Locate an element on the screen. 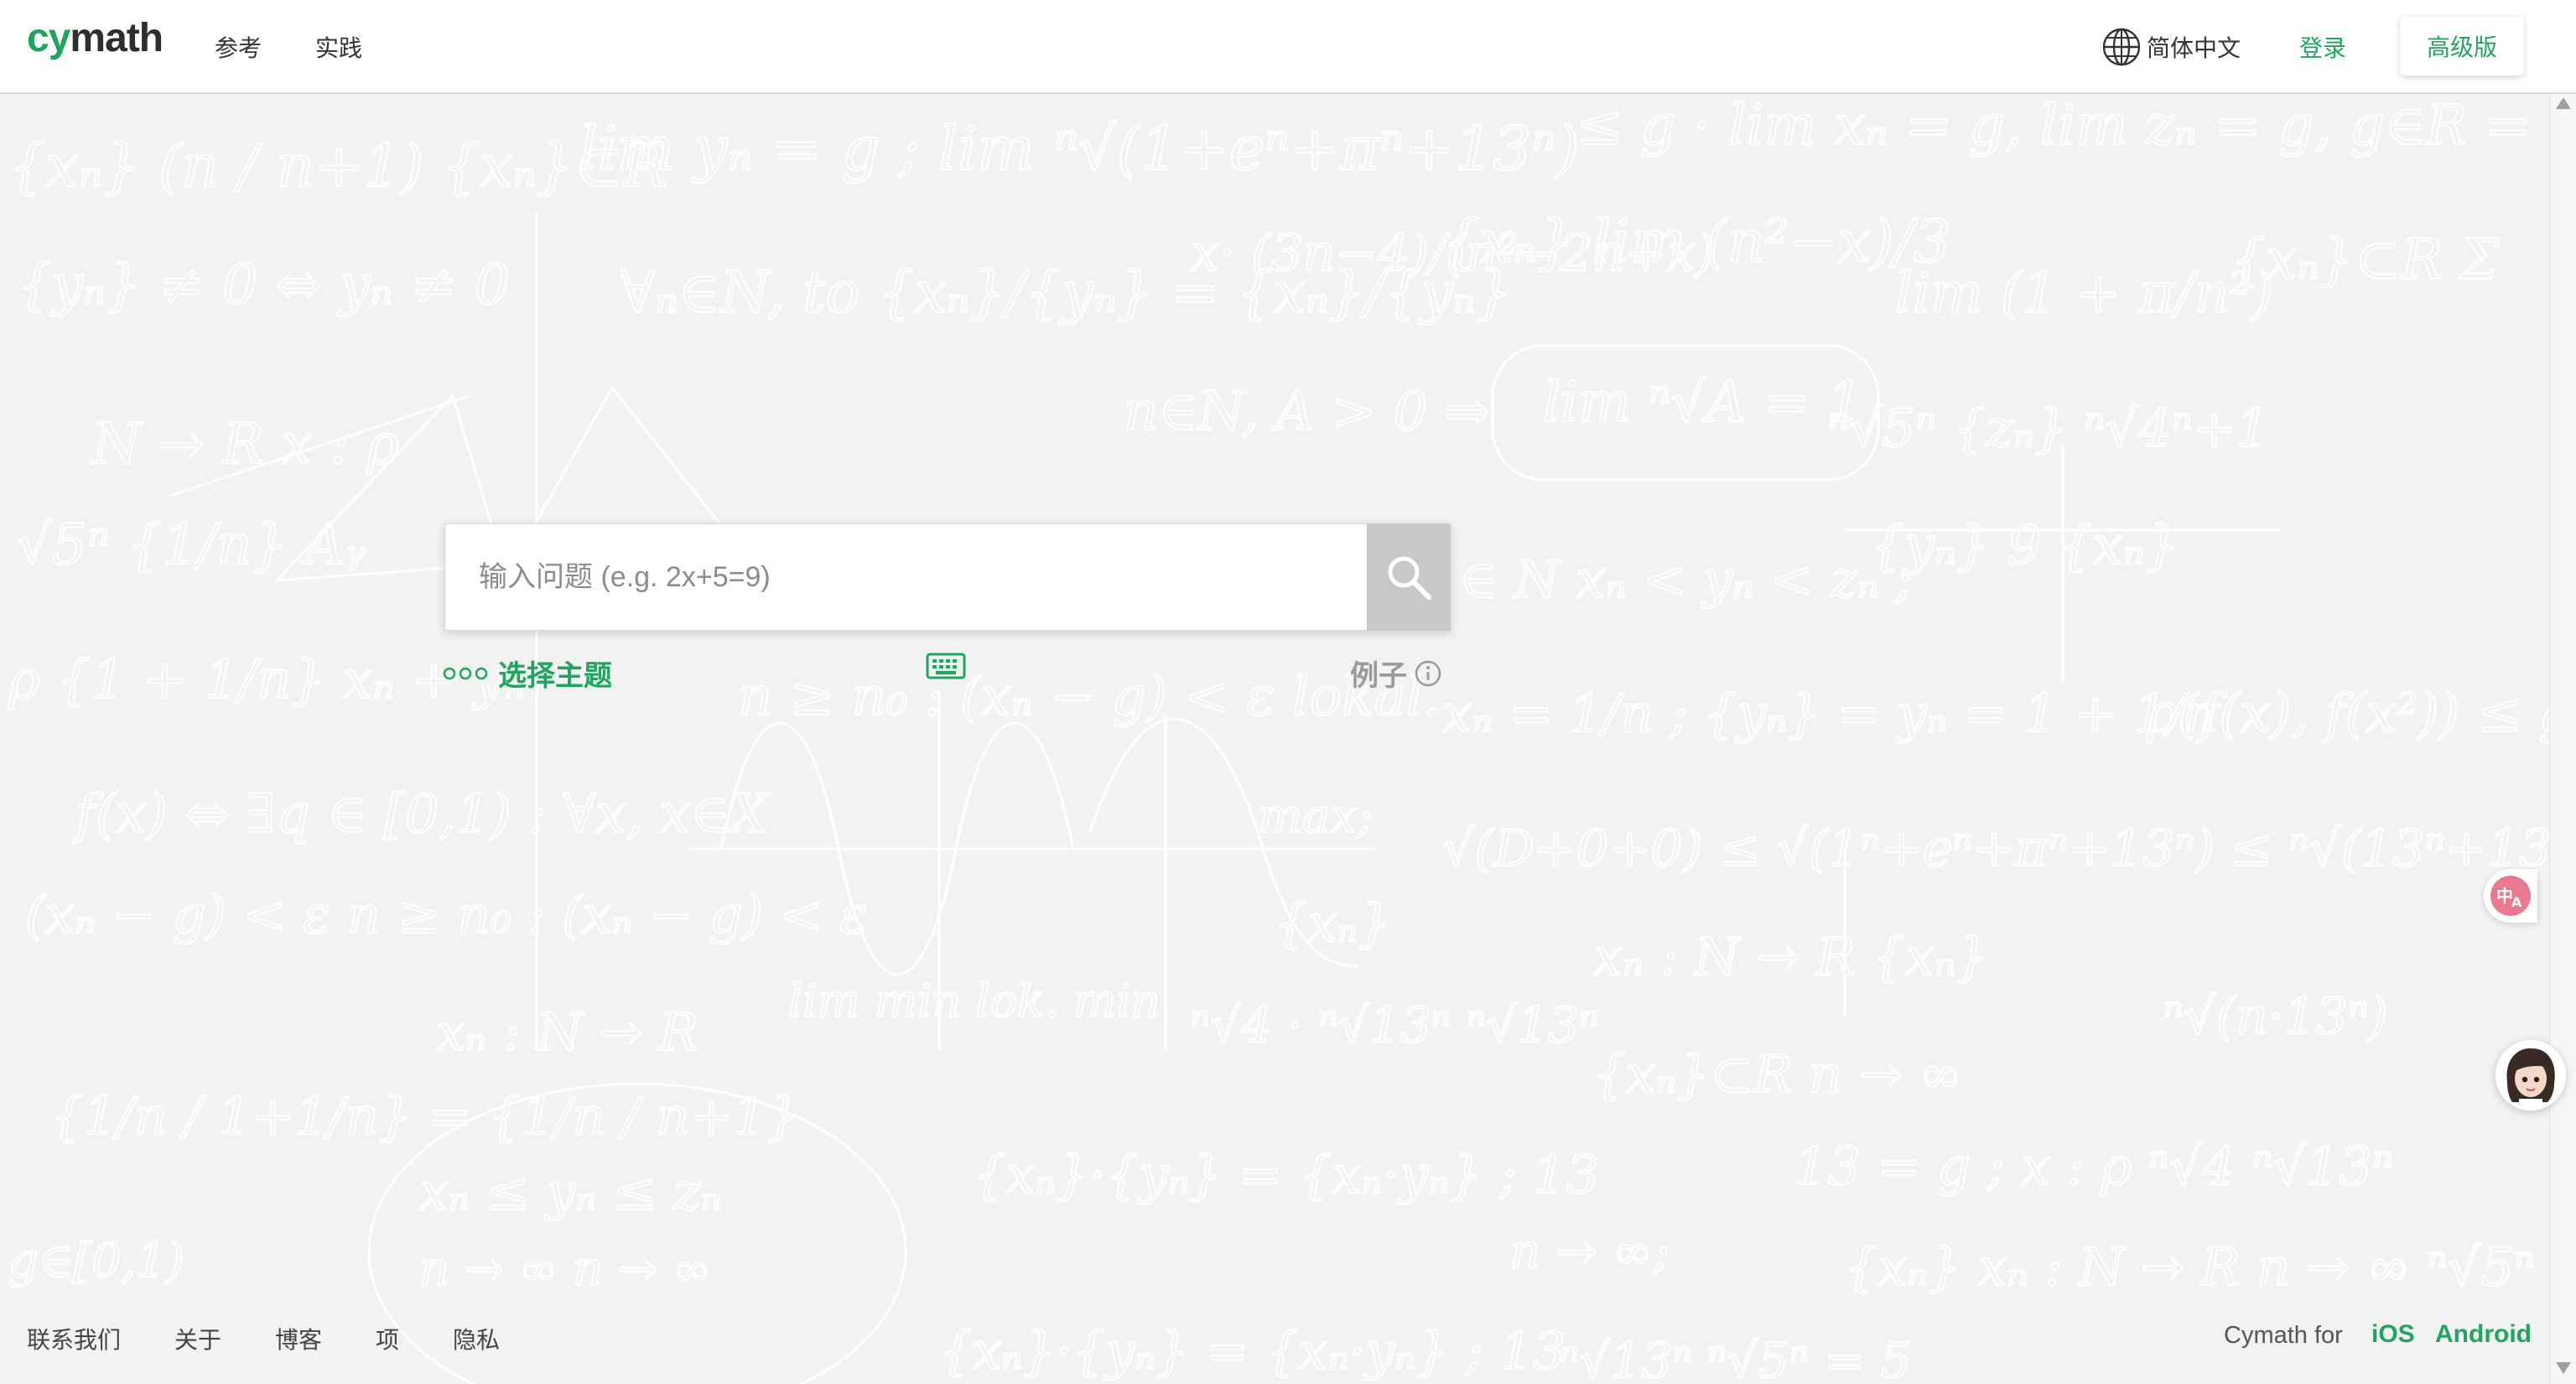 The image size is (2576, 1384). svg-text: lim min lok. min is located at coordinates (974, 1001).